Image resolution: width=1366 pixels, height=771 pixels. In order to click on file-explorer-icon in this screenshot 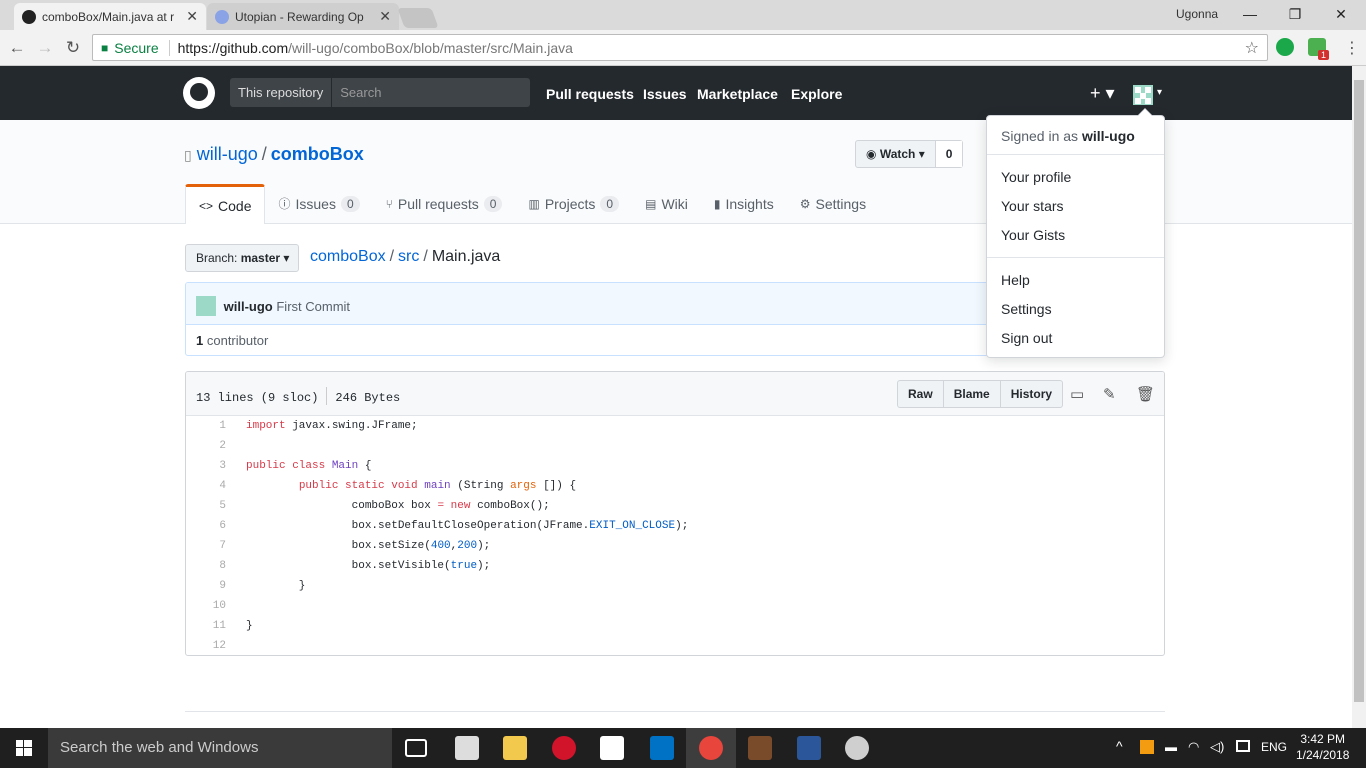, I will do `click(515, 748)`.